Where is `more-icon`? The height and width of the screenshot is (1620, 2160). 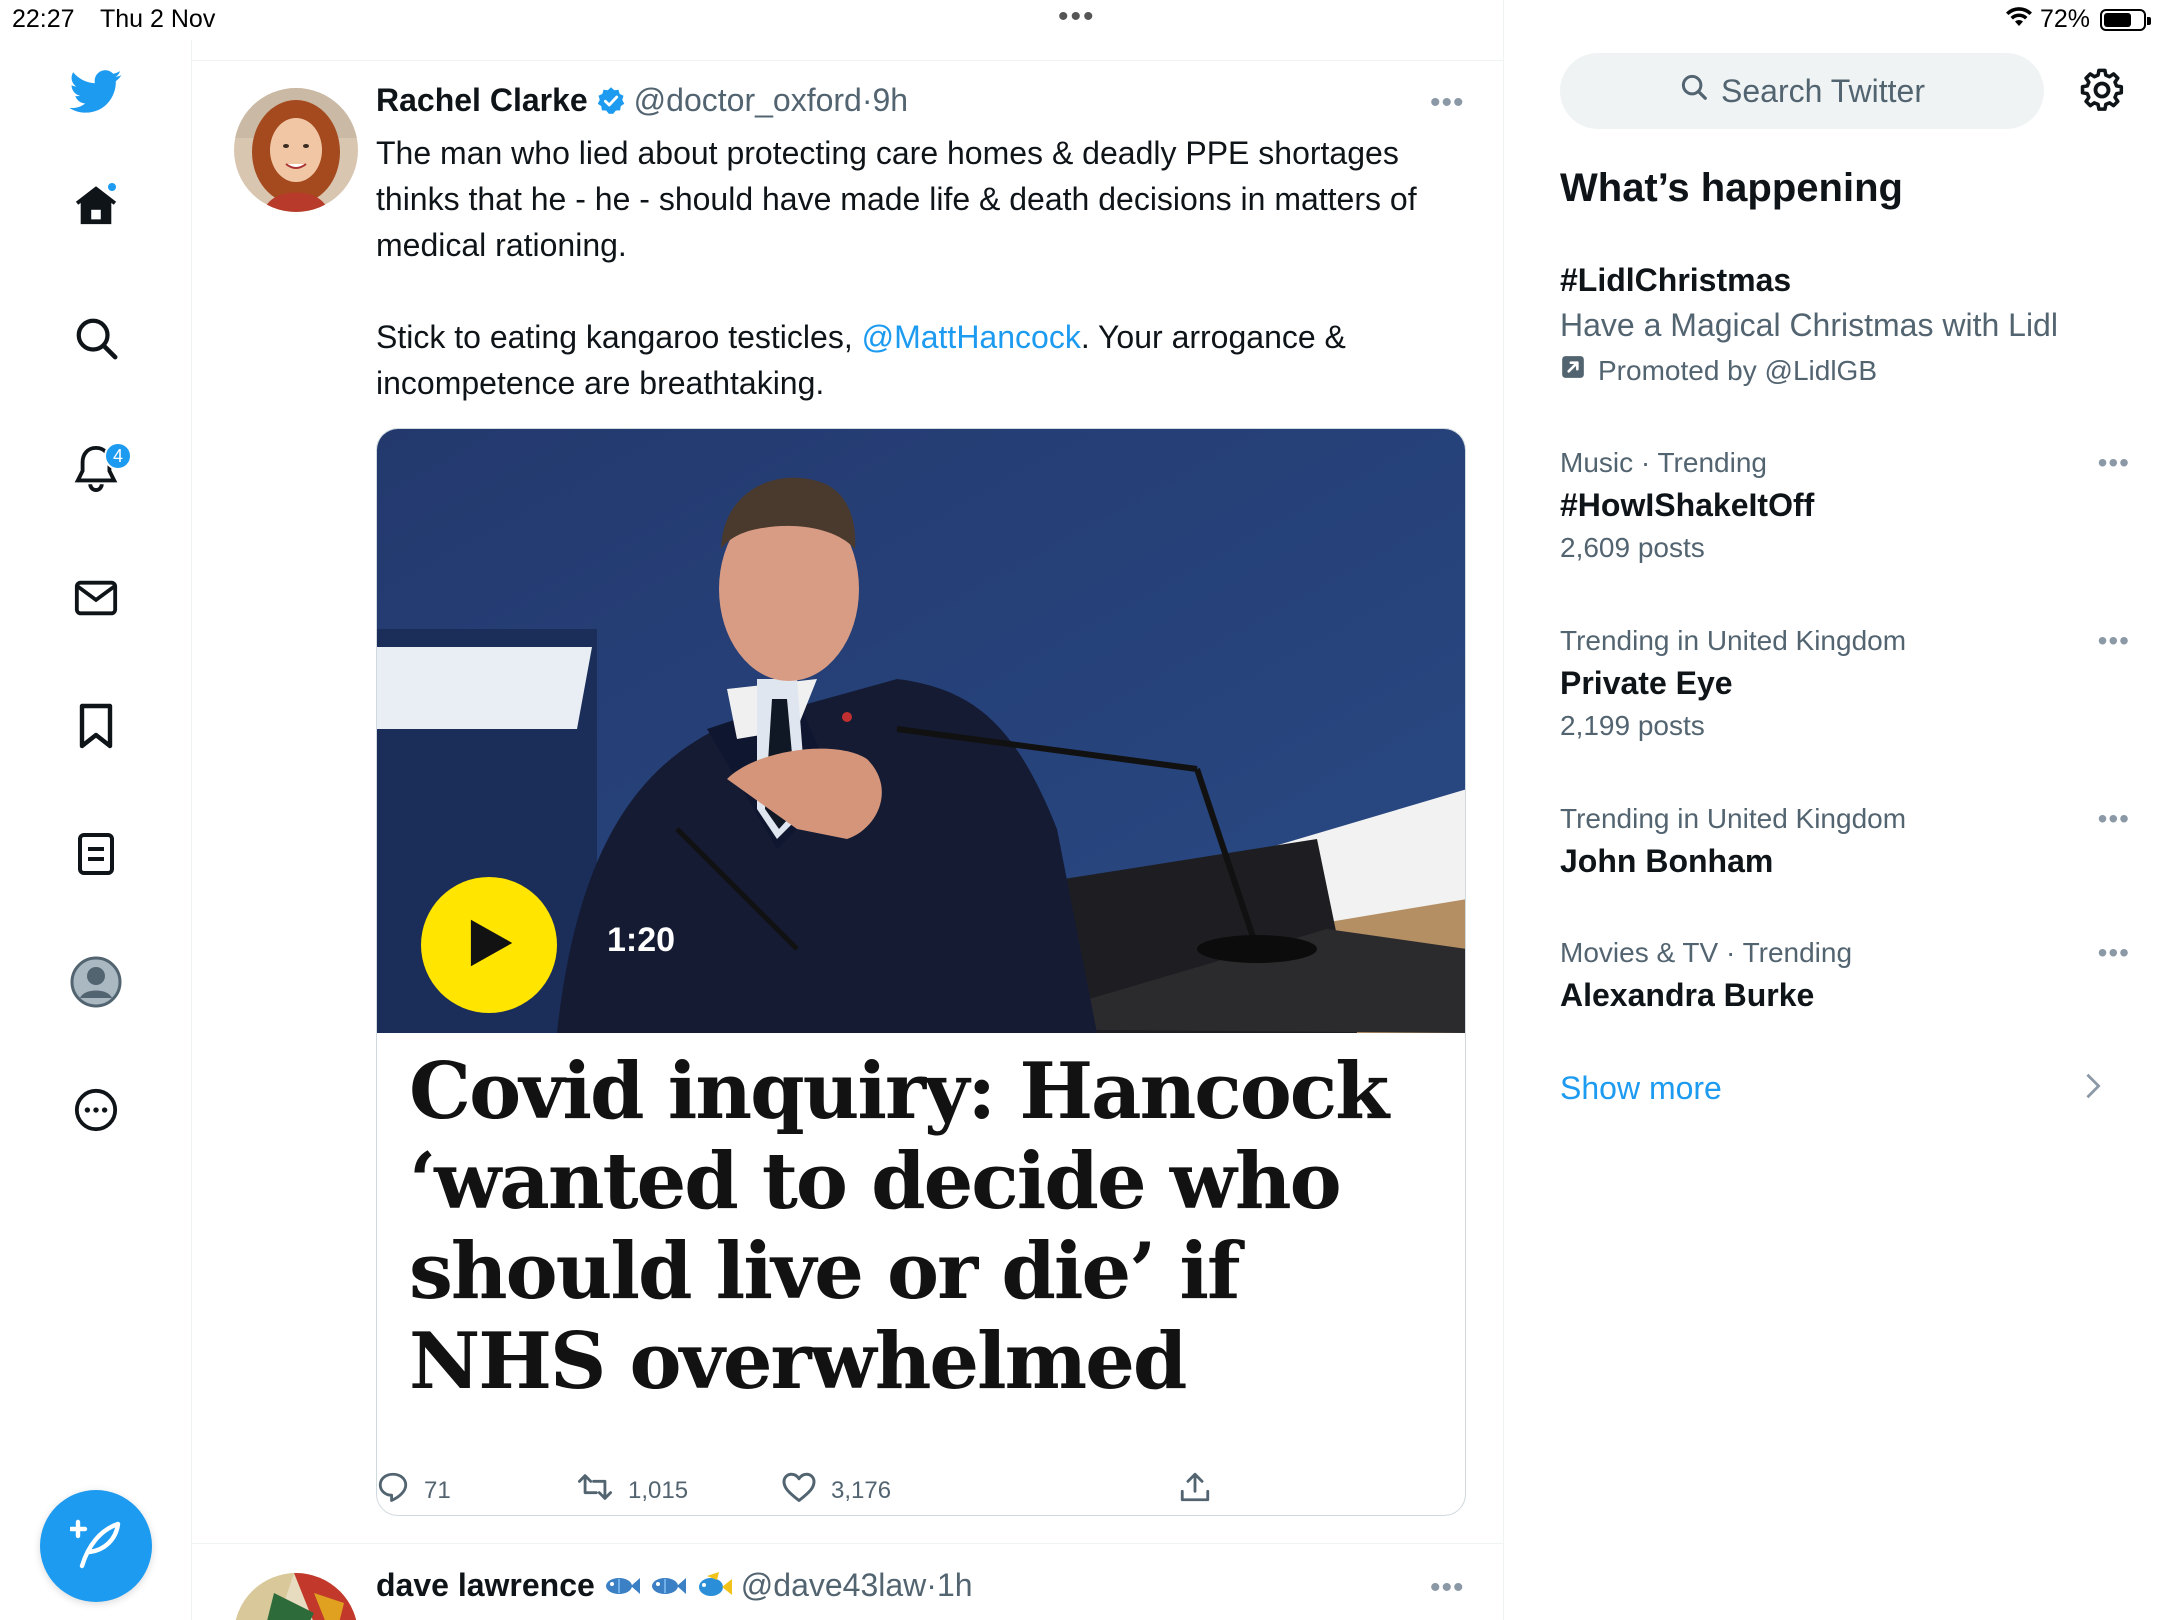
more-icon is located at coordinates (96, 1112).